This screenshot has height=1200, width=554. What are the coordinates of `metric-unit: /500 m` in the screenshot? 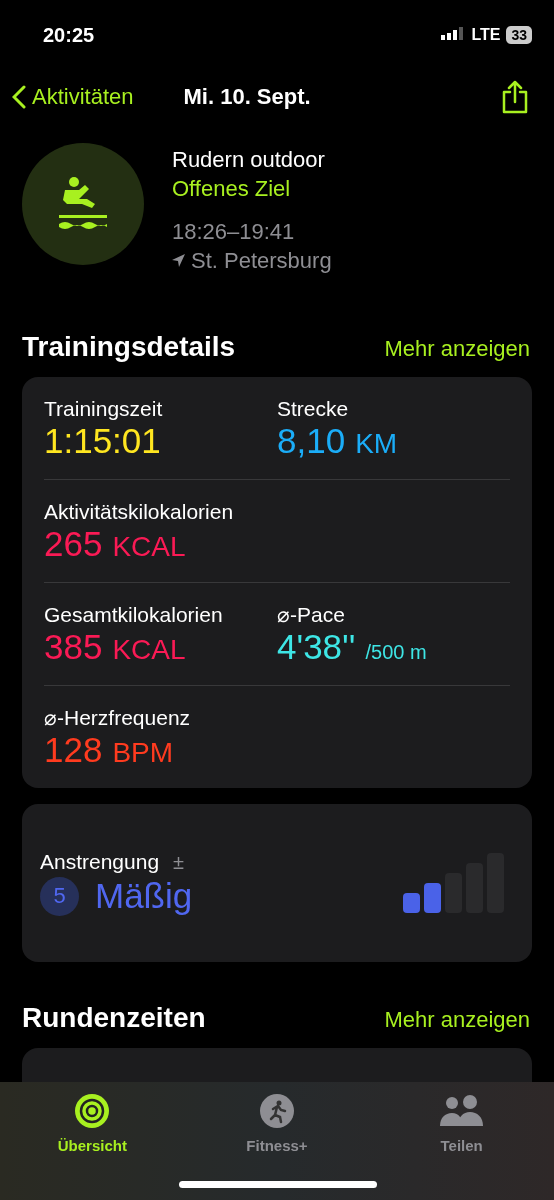 It's located at (396, 652).